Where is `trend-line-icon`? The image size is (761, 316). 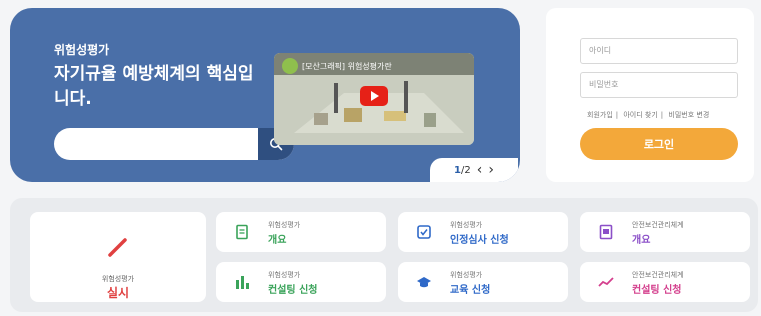
trend-line-icon is located at coordinates (606, 282).